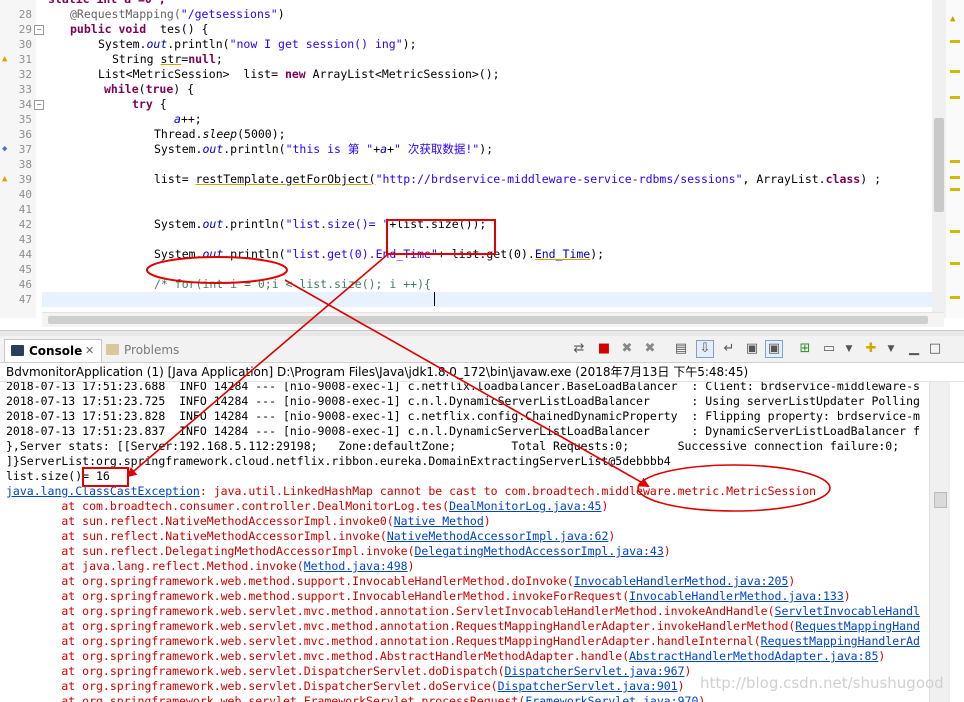 This screenshot has height=702, width=964. Describe the element at coordinates (493, 59) in the screenshot. I see `code-line: String str=null;` at that location.